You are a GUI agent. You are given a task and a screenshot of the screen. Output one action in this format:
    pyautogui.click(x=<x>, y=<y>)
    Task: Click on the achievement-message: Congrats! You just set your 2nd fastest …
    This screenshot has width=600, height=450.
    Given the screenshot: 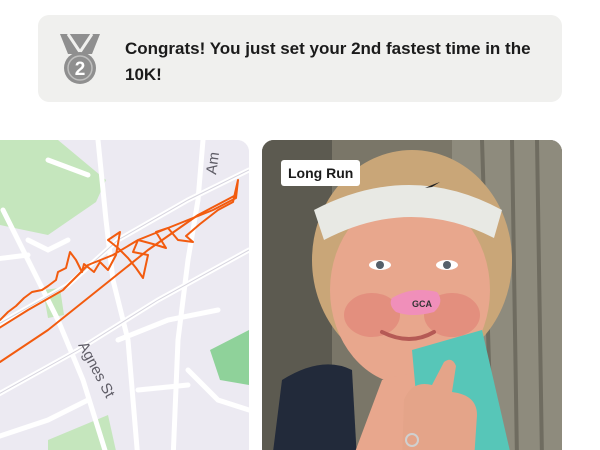 What is the action you would take?
    pyautogui.click(x=328, y=61)
    